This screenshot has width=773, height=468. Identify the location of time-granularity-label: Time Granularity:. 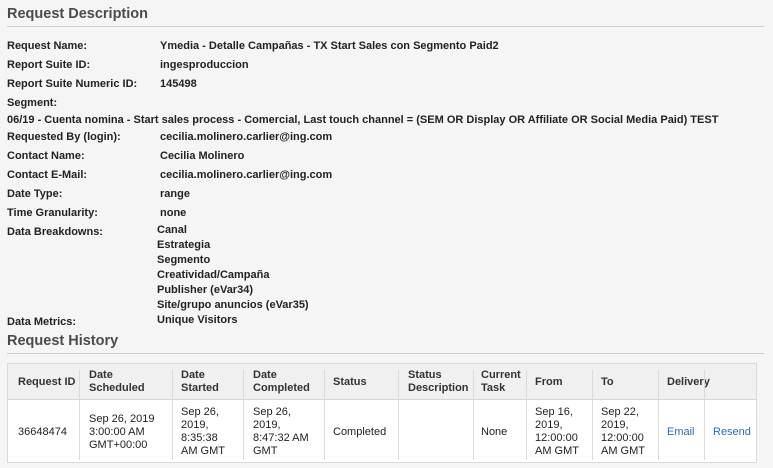
(52, 213).